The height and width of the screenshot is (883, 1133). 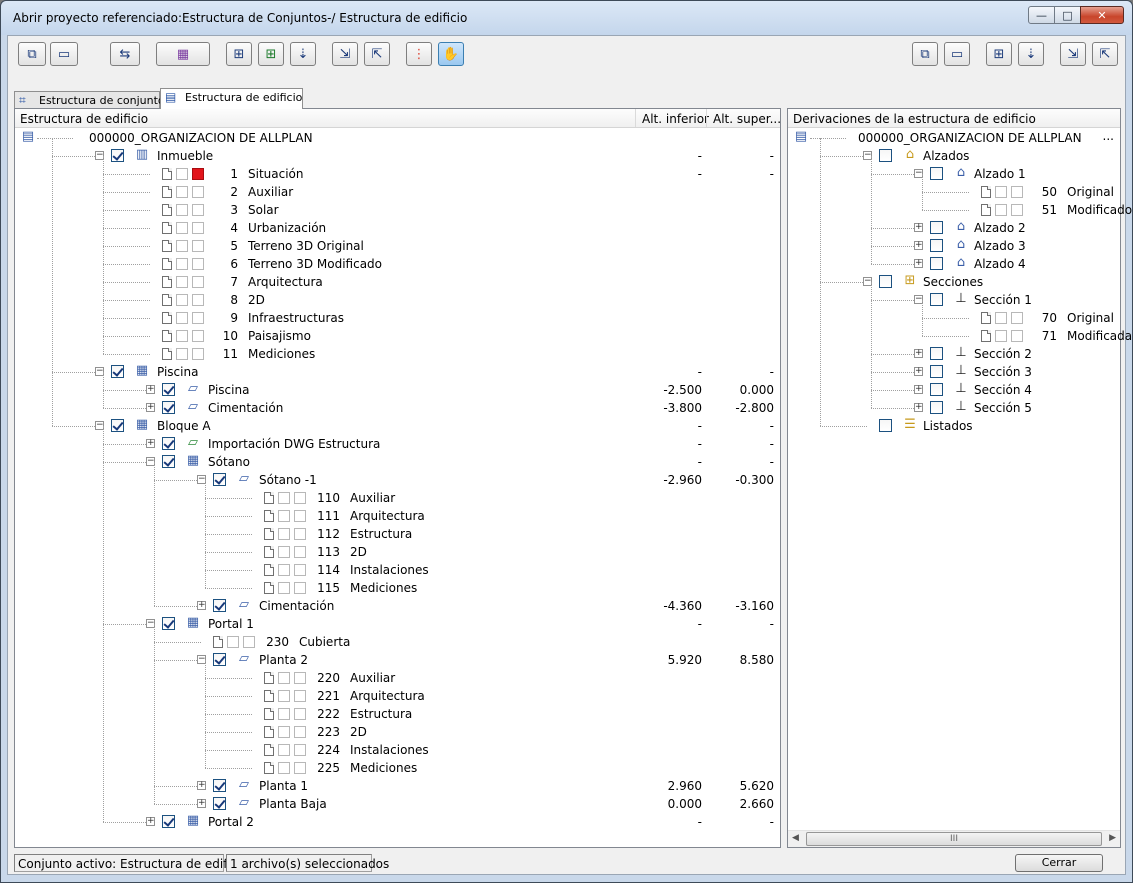 I want to click on scroll-right-icon: ▶, so click(x=1112, y=838).